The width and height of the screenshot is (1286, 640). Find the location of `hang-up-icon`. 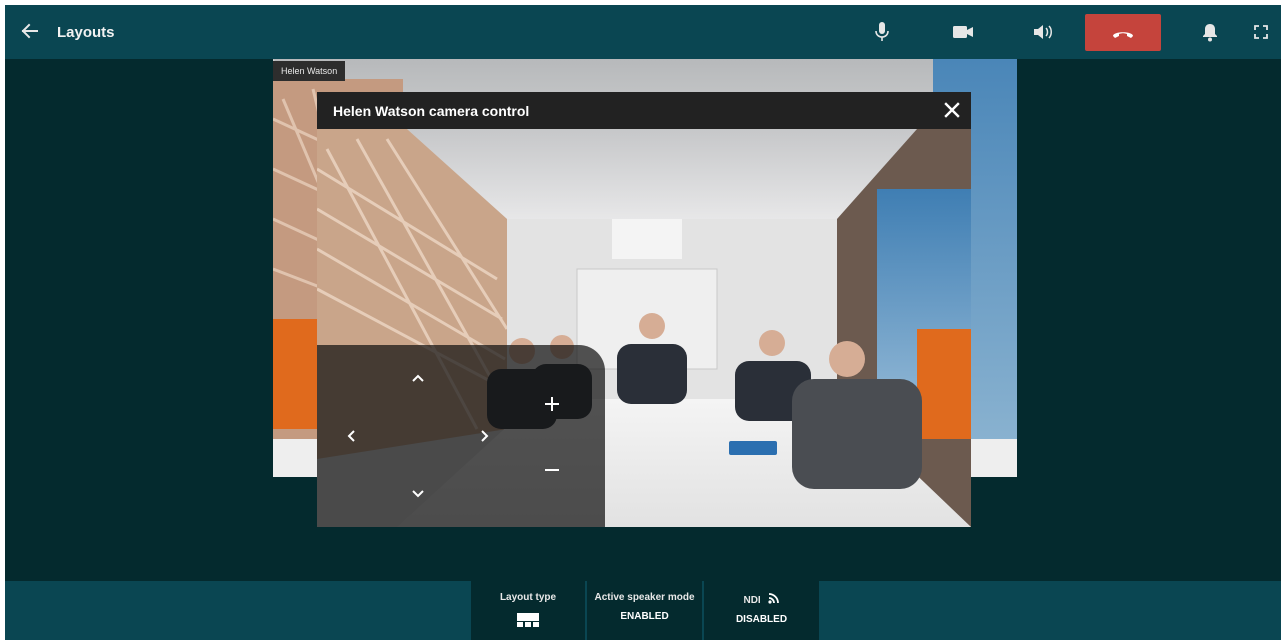

hang-up-icon is located at coordinates (1123, 34).